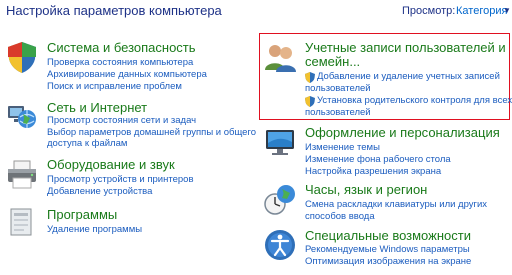 The image size is (512, 275). Describe the element at coordinates (338, 88) in the screenshot. I see `link-add-remove-accounts-cont: пользователей` at that location.